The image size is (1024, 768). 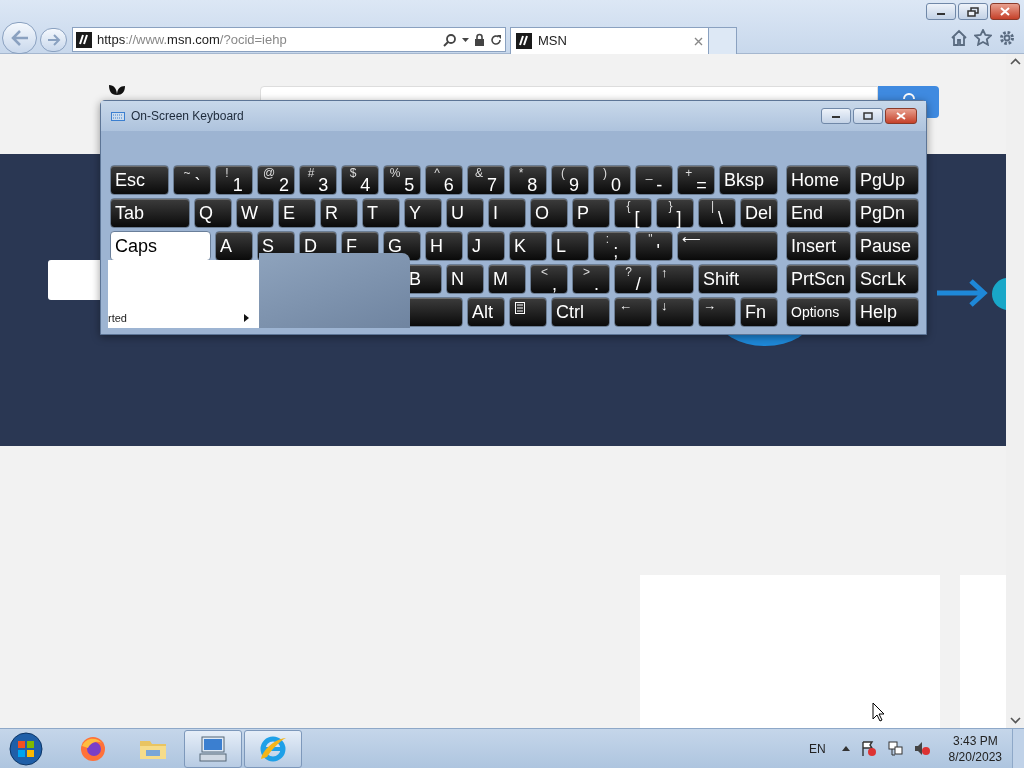 I want to click on keyboard-key: I, so click(x=507, y=213).